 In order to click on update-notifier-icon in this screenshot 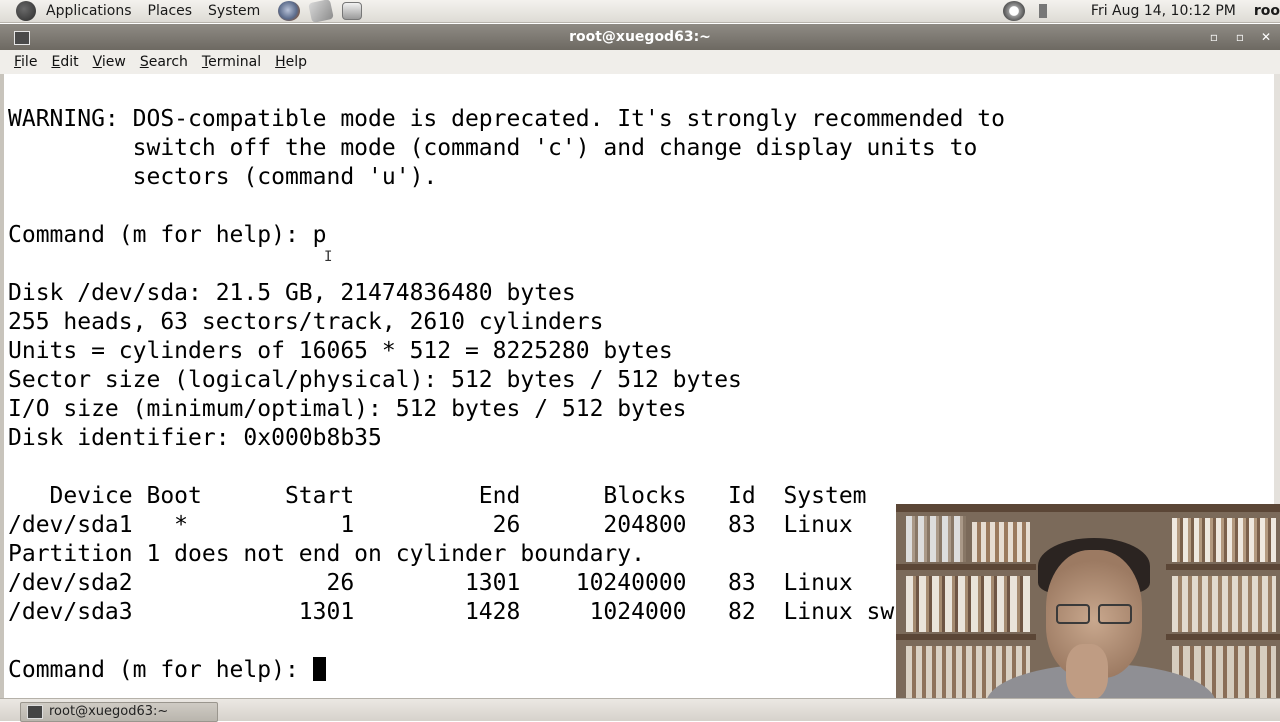, I will do `click(1013, 11)`.